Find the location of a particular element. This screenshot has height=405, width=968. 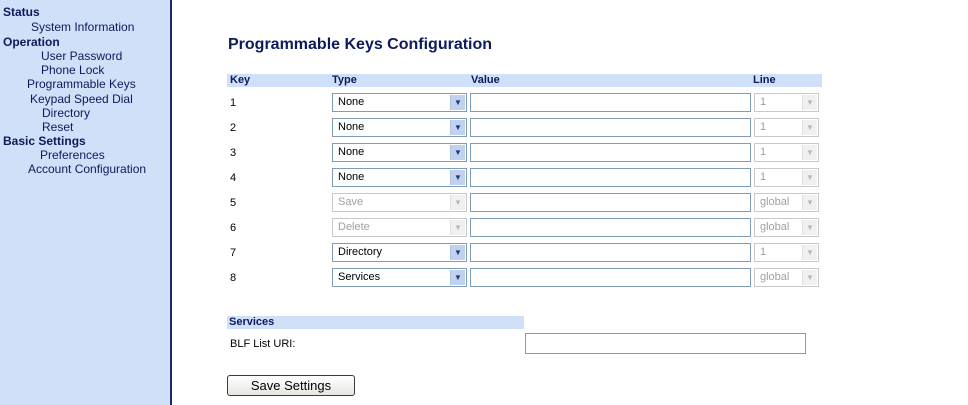

key-type-select: Services ▼ is located at coordinates (399, 277).